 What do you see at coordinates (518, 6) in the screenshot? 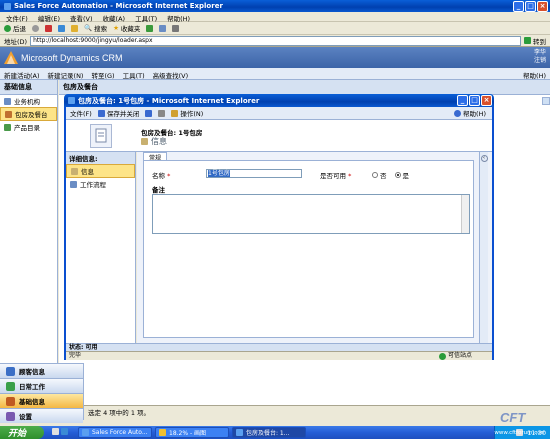
I see `minimize-button: _` at bounding box center [518, 6].